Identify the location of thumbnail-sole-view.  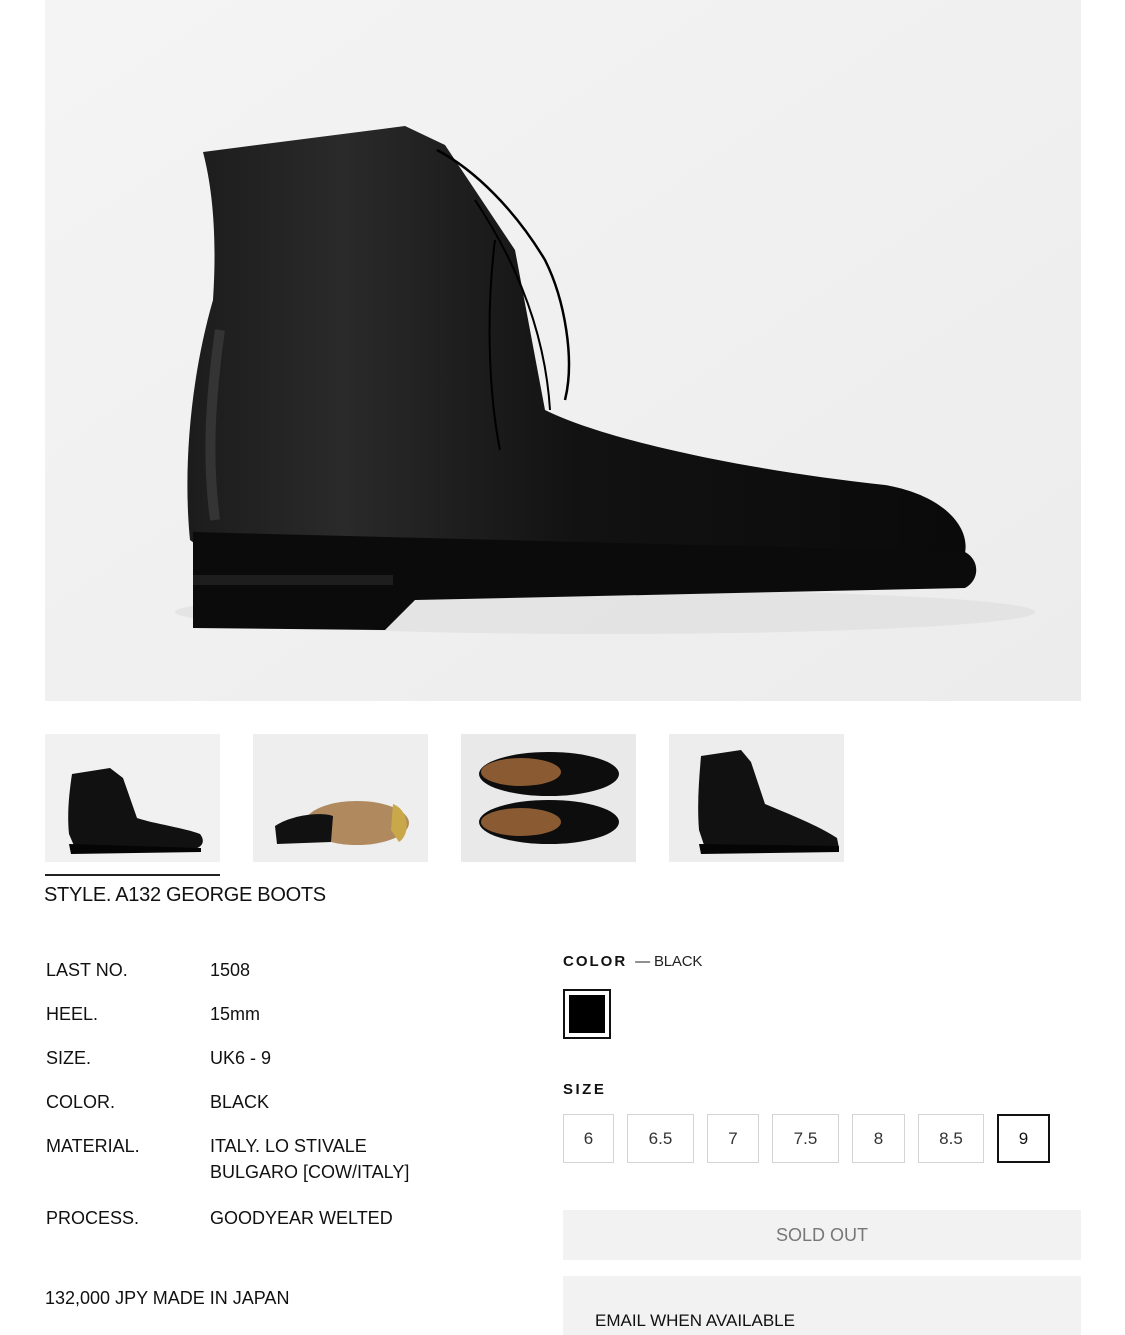
(340, 798).